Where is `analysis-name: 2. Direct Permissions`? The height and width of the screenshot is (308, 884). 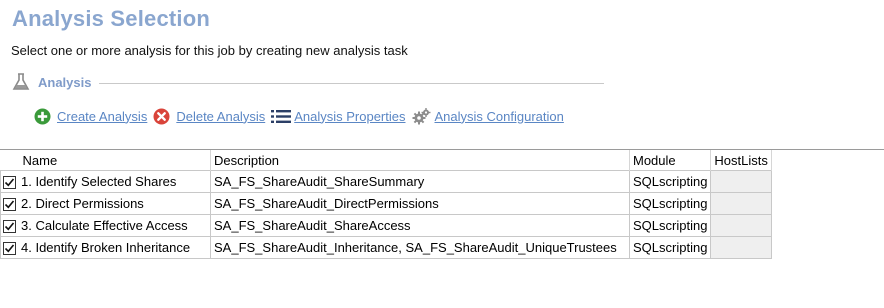
analysis-name: 2. Direct Permissions is located at coordinates (82, 204).